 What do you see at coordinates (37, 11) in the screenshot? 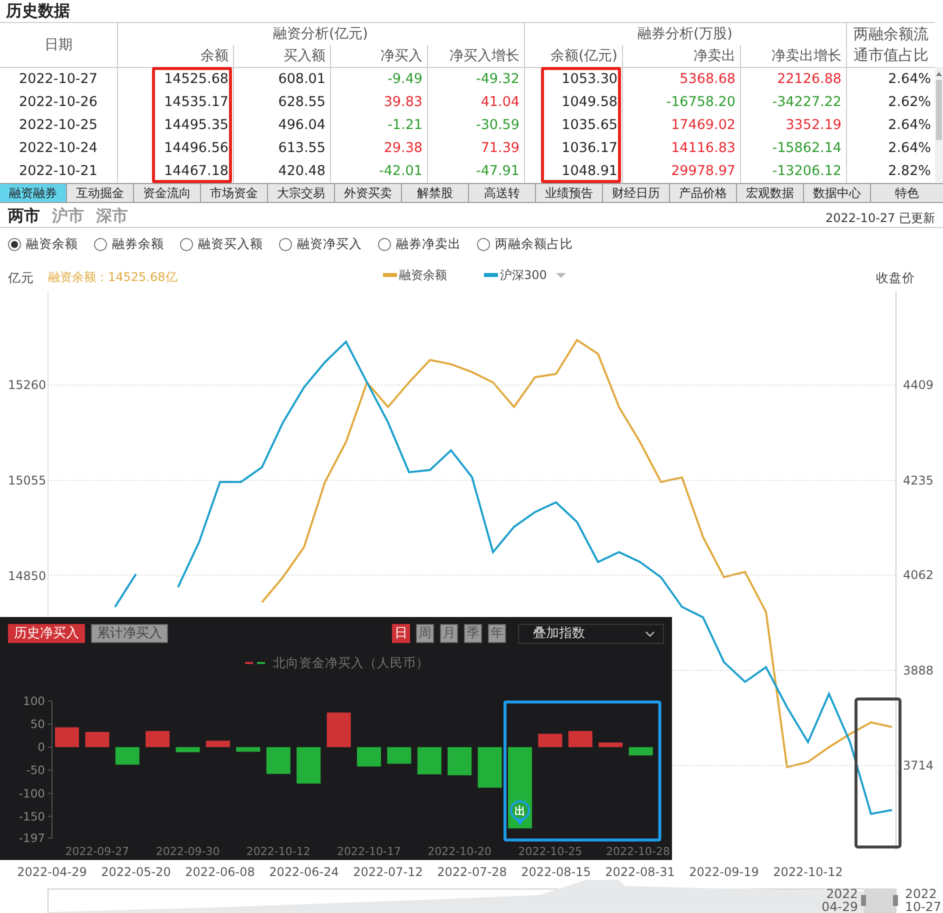
I see `section-title: 历史数据` at bounding box center [37, 11].